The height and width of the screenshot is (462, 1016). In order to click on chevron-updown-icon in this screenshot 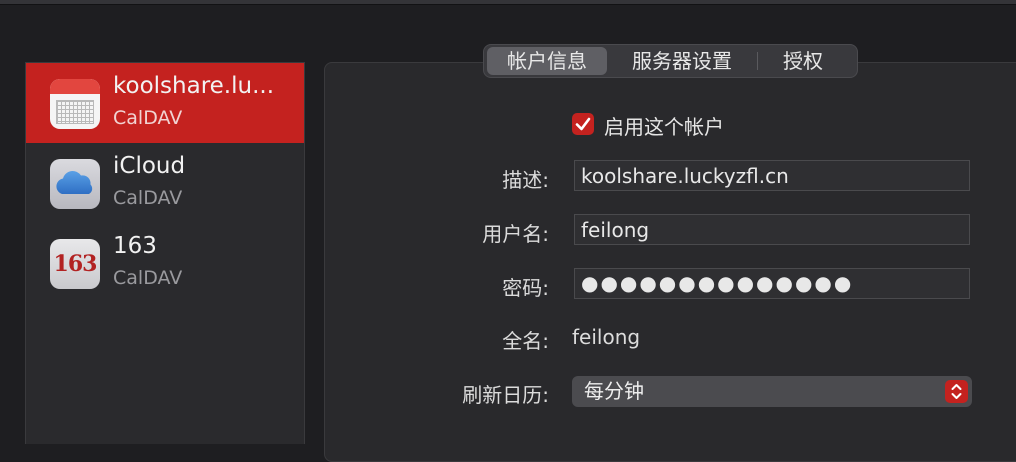, I will do `click(956, 391)`.